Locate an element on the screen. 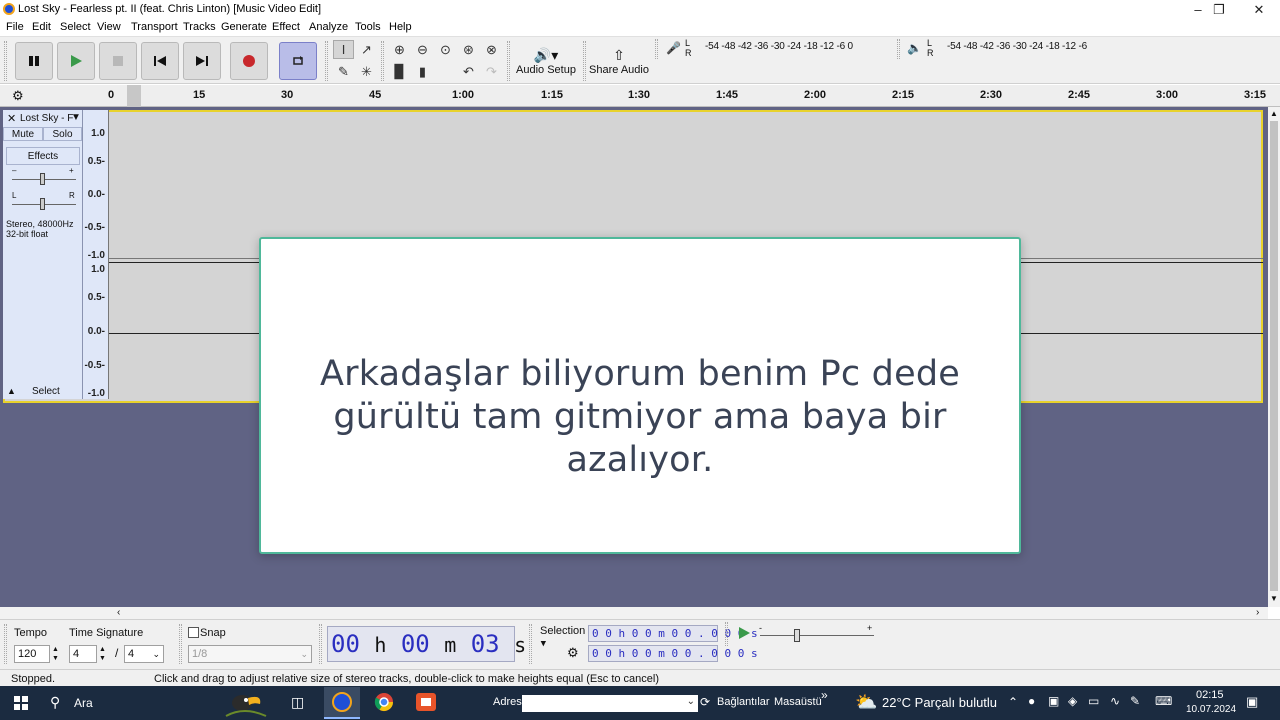 This screenshot has height=720, width=1280. record-meter-scale: -54 -48 -42 -36 -30 -24 -18 -12 -6 0 is located at coordinates (779, 46).